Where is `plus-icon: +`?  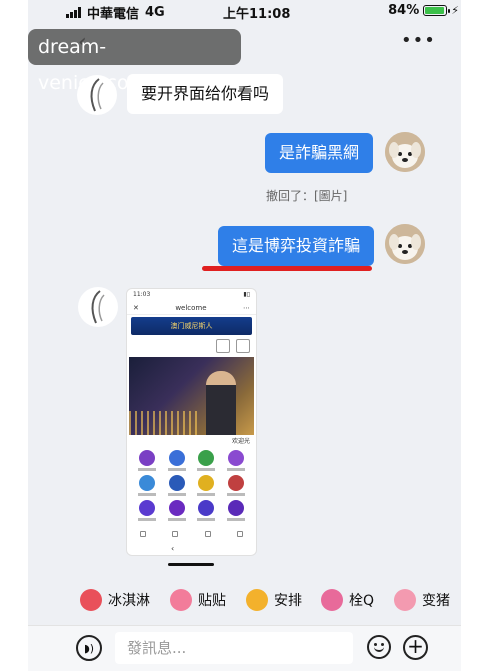
plus-icon: + is located at coordinates (415, 647).